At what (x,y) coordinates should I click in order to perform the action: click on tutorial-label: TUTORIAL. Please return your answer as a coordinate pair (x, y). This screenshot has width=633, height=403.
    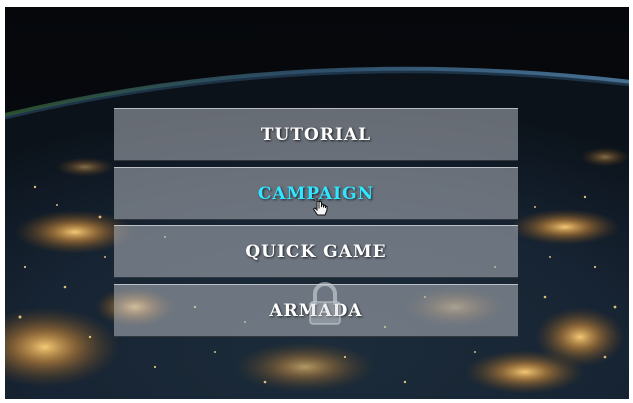
    Looking at the image, I should click on (316, 134).